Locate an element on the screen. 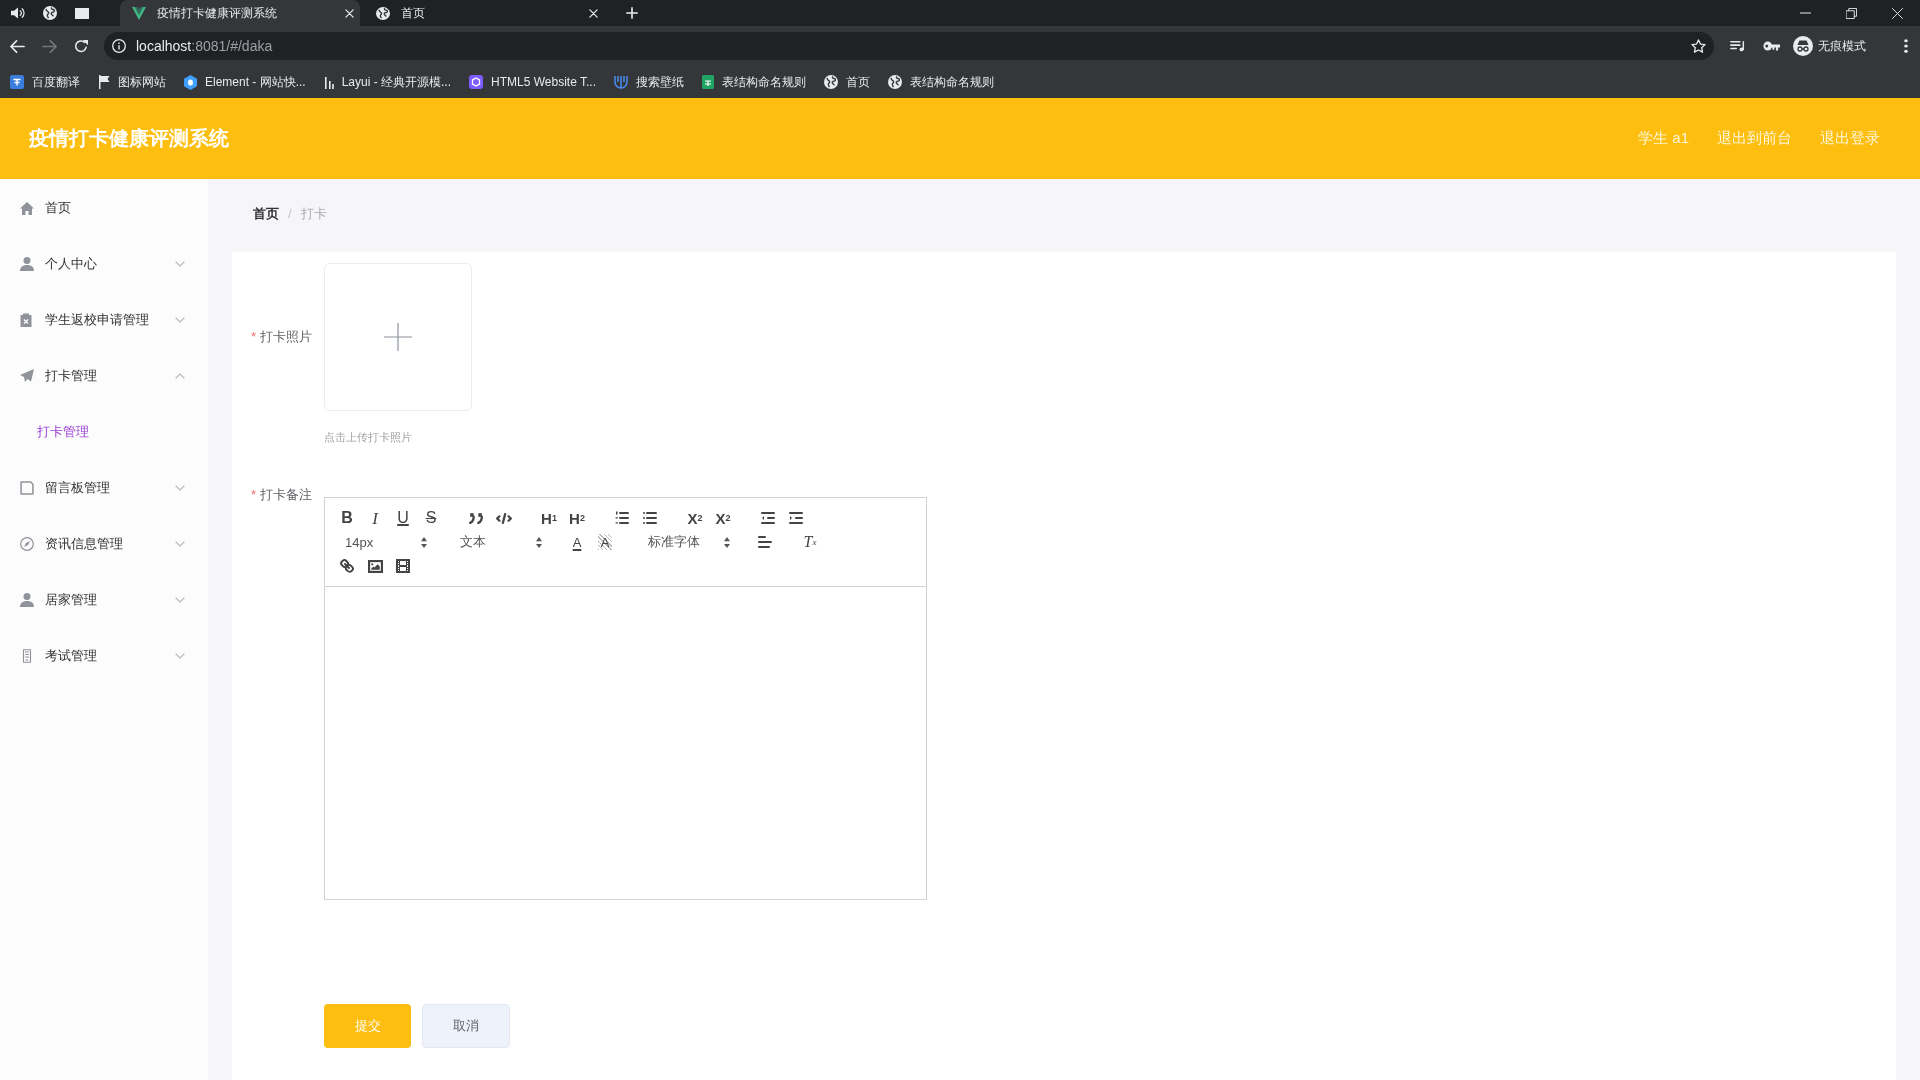 The height and width of the screenshot is (1080, 1920). flag-icon is located at coordinates (104, 82).